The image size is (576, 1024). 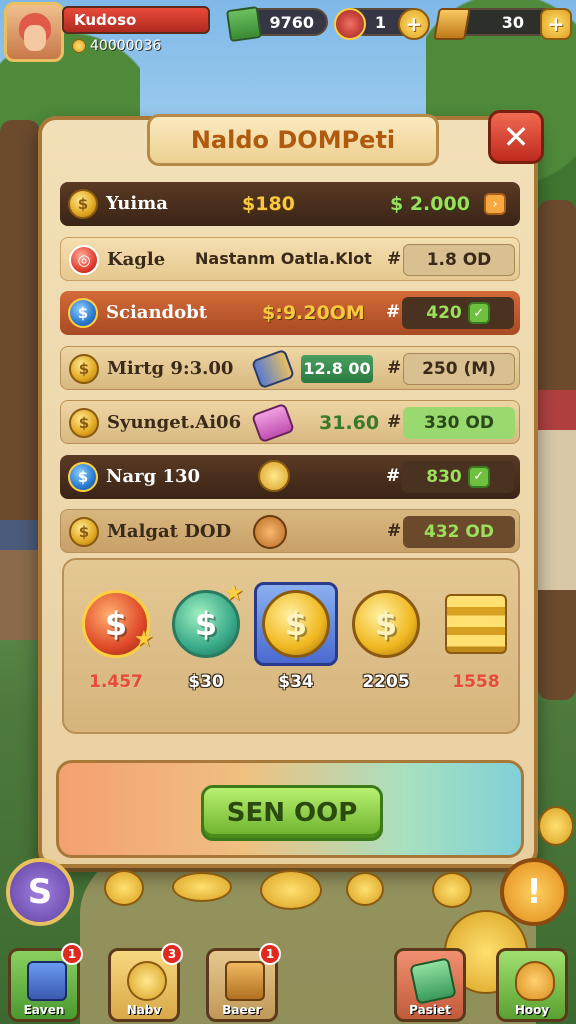 I want to click on add-gems-button: +, so click(x=414, y=24).